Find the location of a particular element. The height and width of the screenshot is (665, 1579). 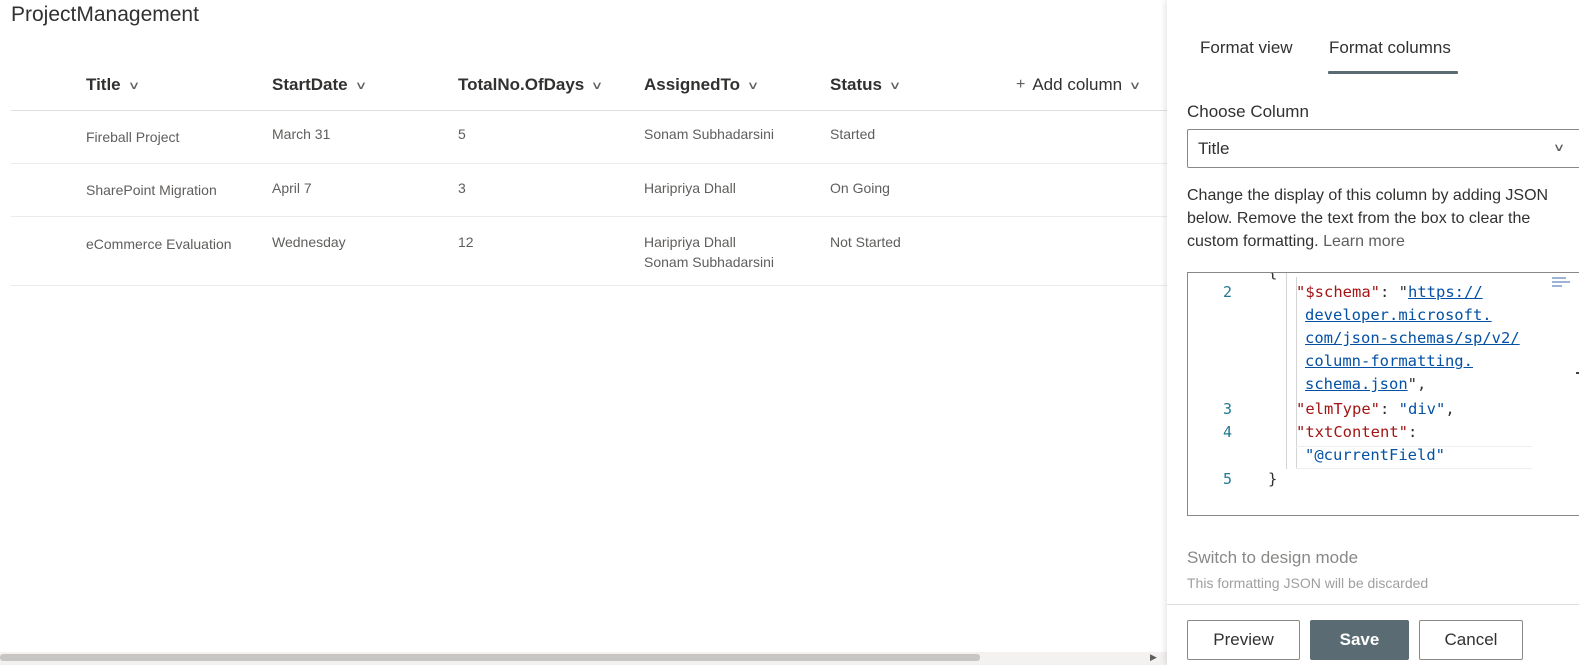

code-line: developer.microsoft. is located at coordinates (1398, 315).